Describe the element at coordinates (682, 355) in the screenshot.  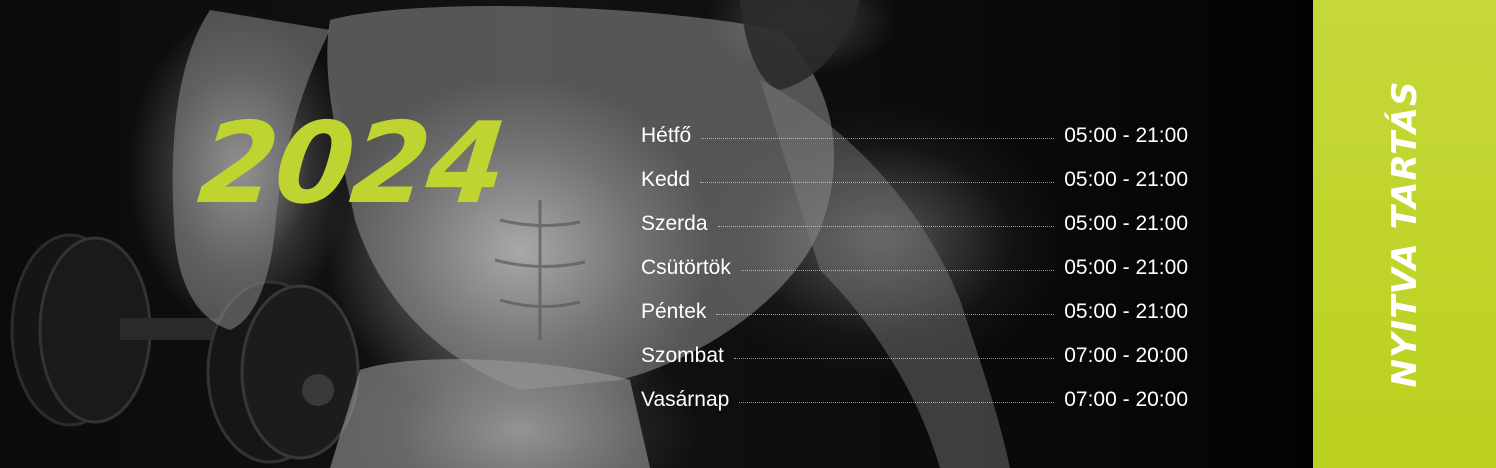
I see `day-label: Szombat` at that location.